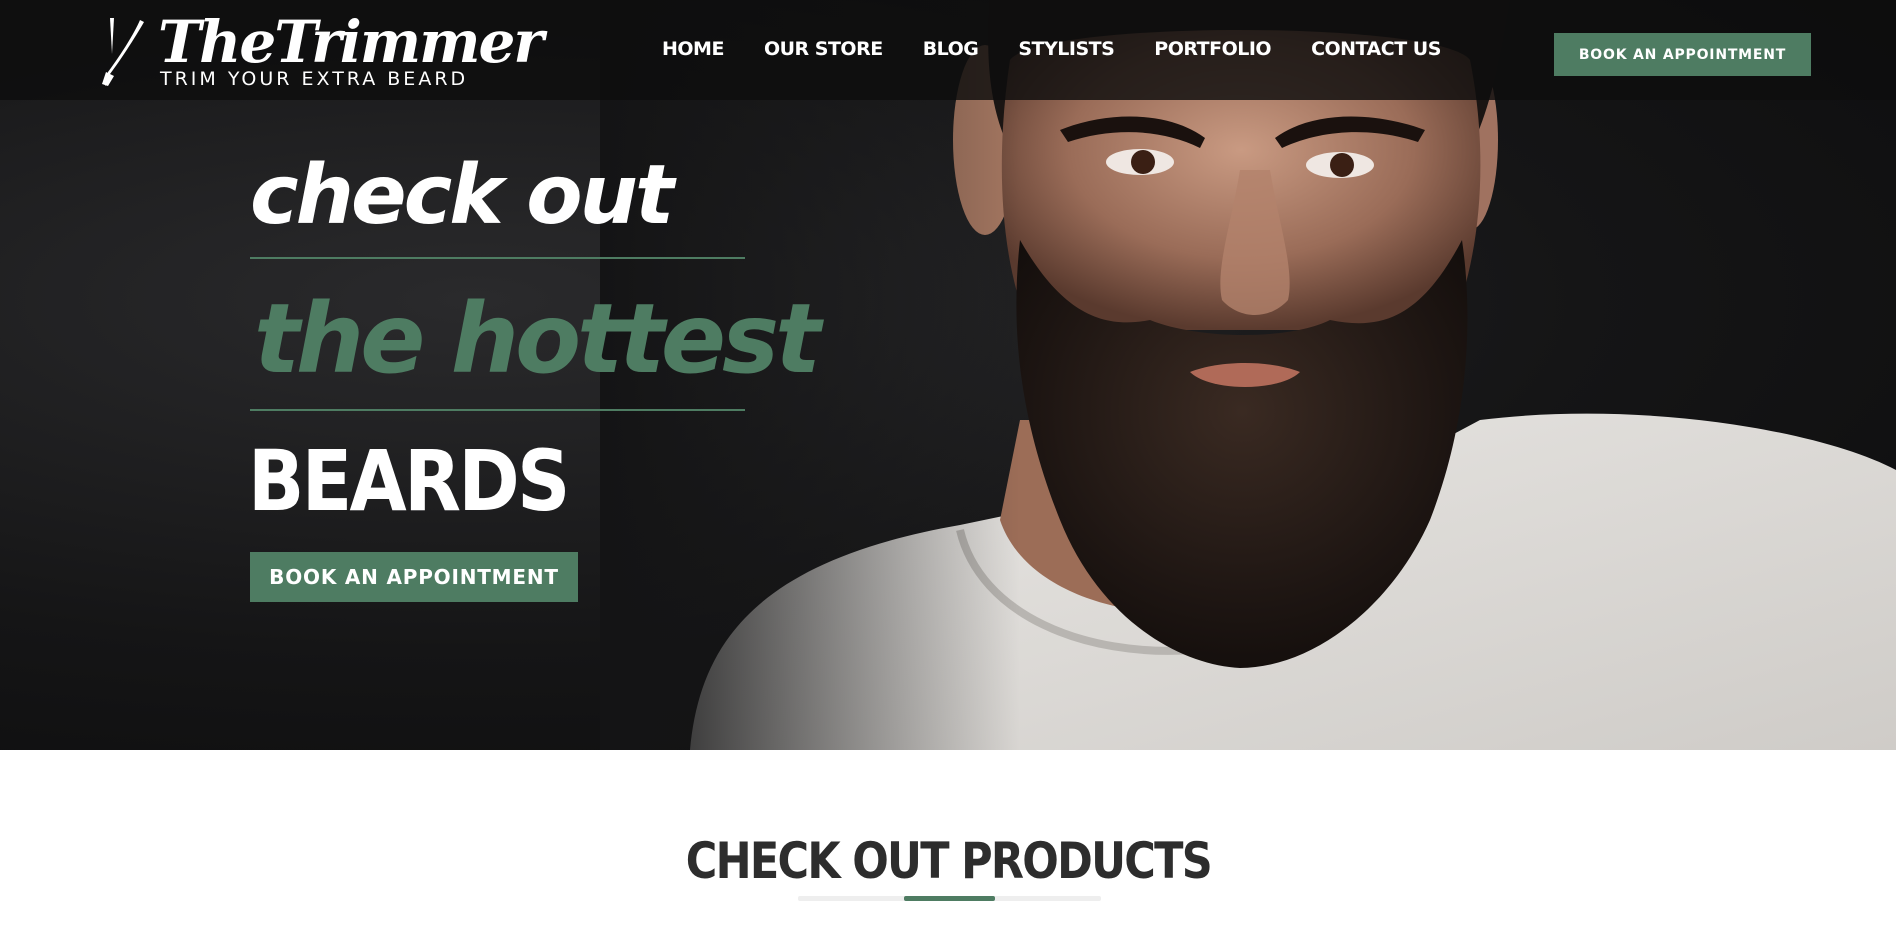 This screenshot has width=1896, height=925. Describe the element at coordinates (123, 52) in the screenshot. I see `straight-razor-icon` at that location.